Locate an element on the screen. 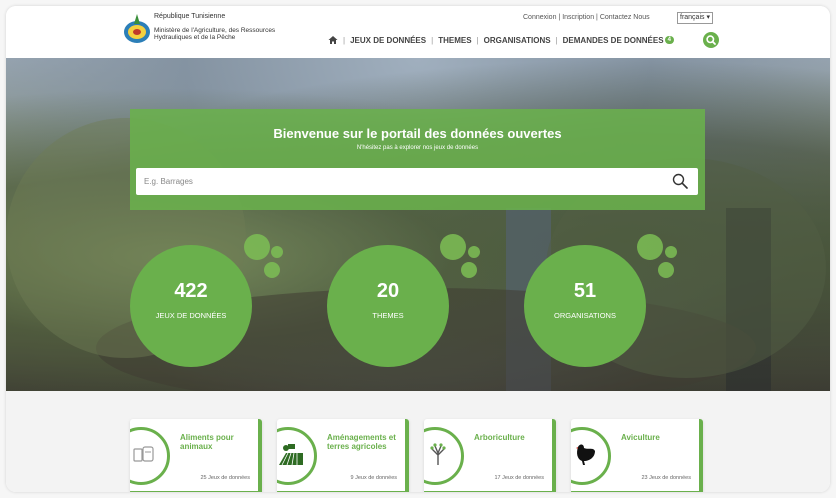 This screenshot has height=498, width=836. tunisia-emblem-logo is located at coordinates (137, 28).